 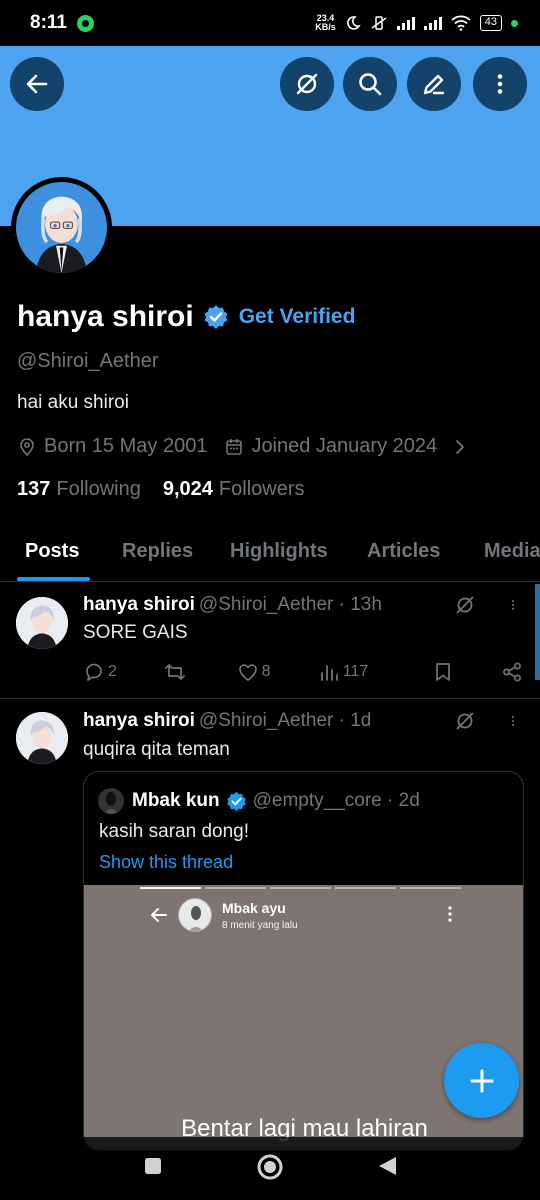 I want to click on profile-name: hanya shiroi, so click(x=105, y=316).